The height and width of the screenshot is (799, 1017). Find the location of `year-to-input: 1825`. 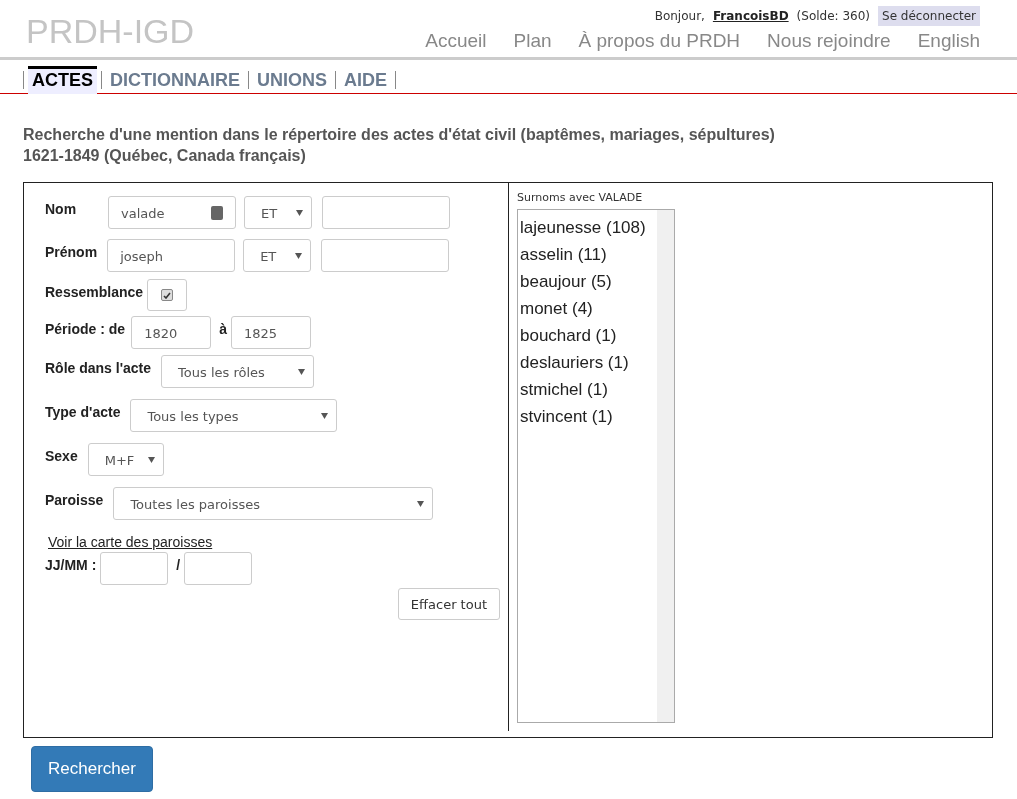

year-to-input: 1825 is located at coordinates (270, 332).